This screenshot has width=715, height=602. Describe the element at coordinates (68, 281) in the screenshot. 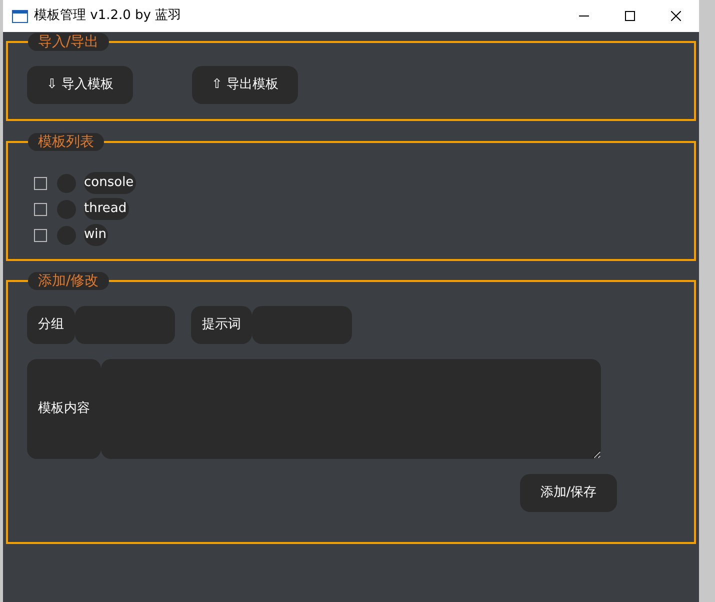

I see `section-legend: 添加/修改` at that location.